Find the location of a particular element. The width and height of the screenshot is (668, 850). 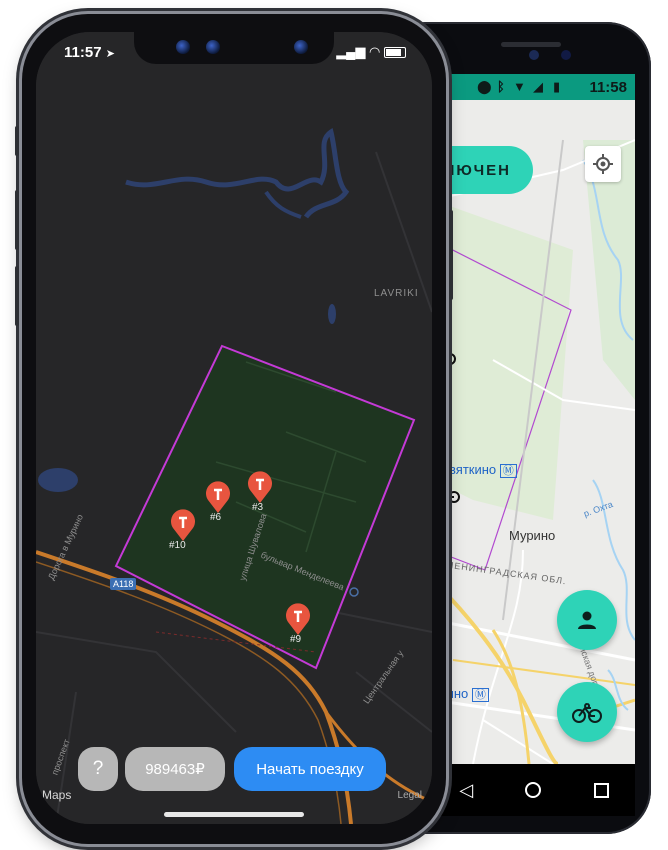

location-arrow-icon: ➤ is located at coordinates (110, 54).